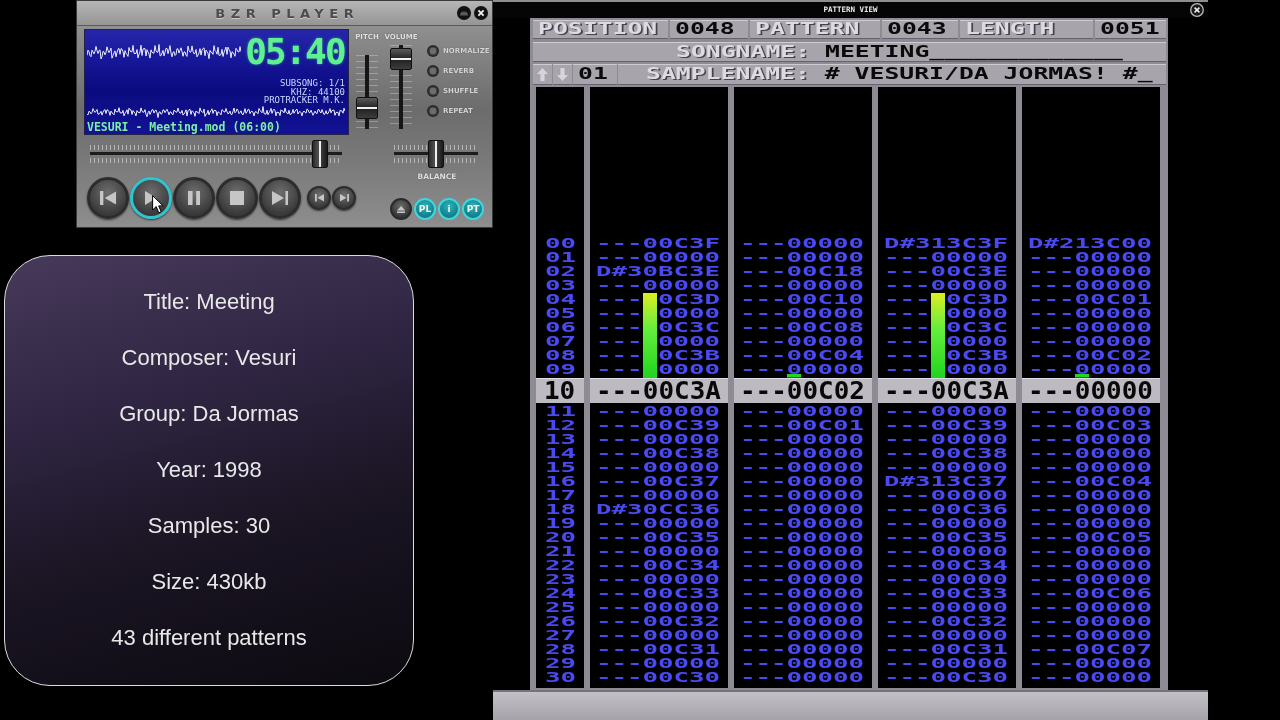 The image size is (1280, 720). Describe the element at coordinates (464, 13) in the screenshot. I see `minimize-icon` at that location.